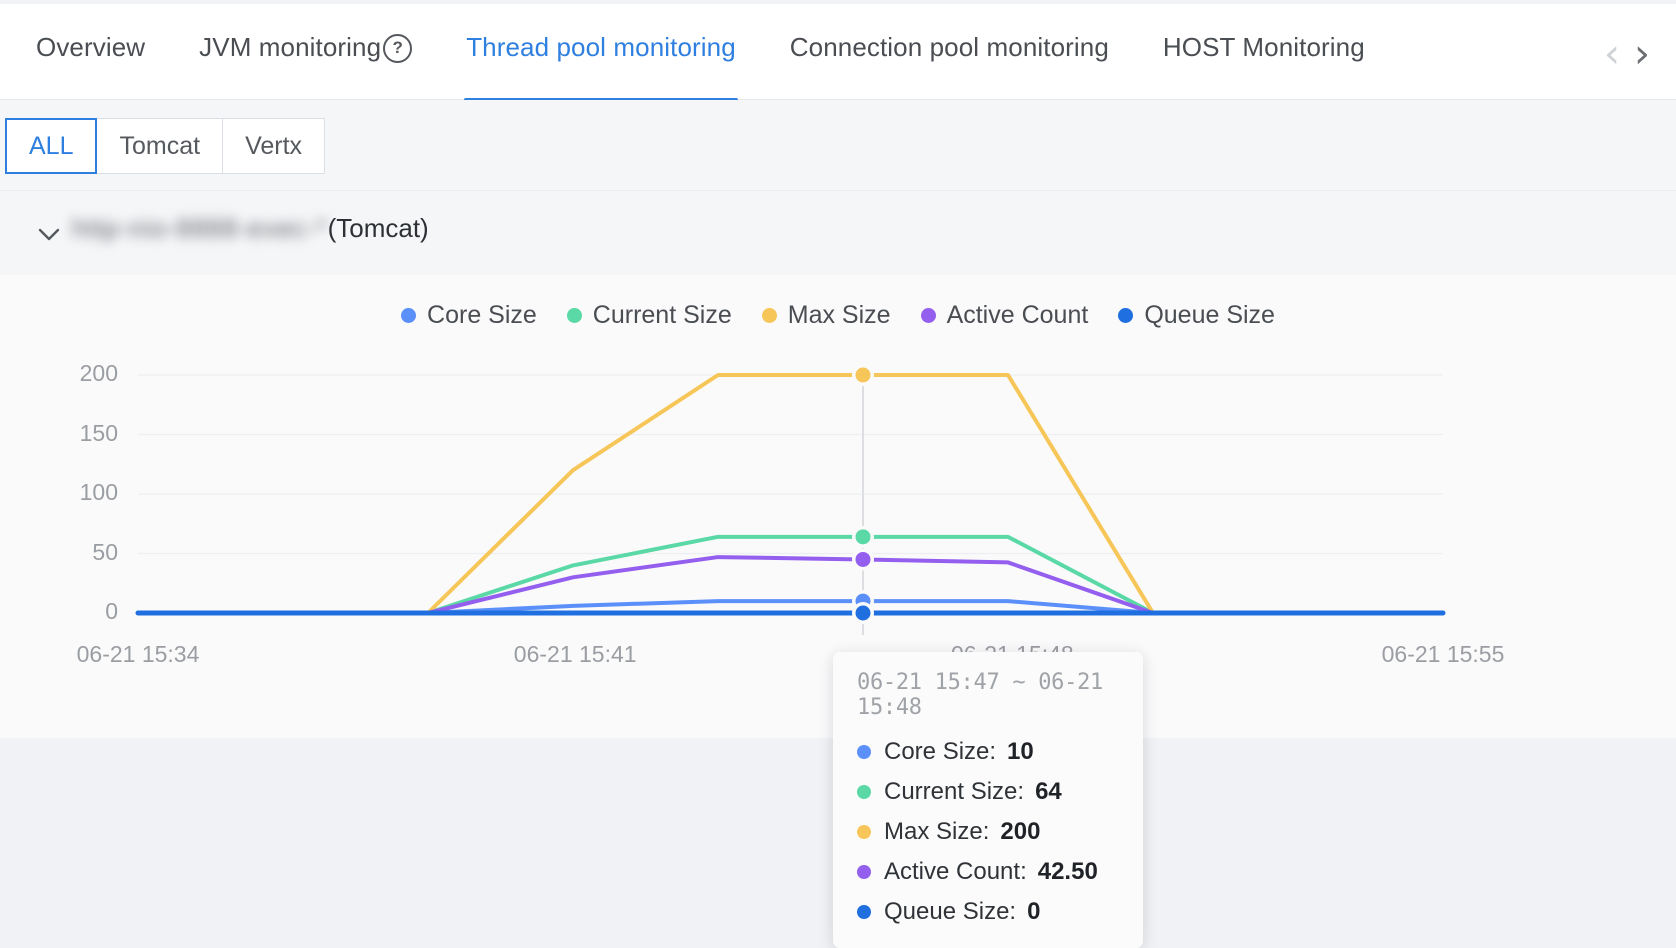  I want to click on tooltip-series-value: 0, so click(1034, 911).